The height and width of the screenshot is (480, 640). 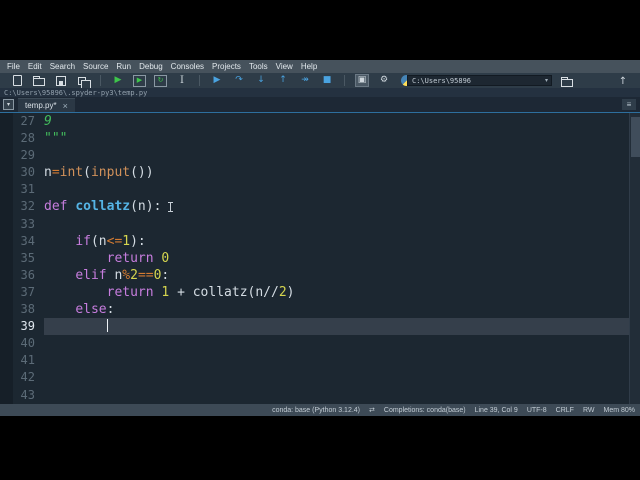 What do you see at coordinates (327, 80) in the screenshot?
I see `stop-icon: ■` at bounding box center [327, 80].